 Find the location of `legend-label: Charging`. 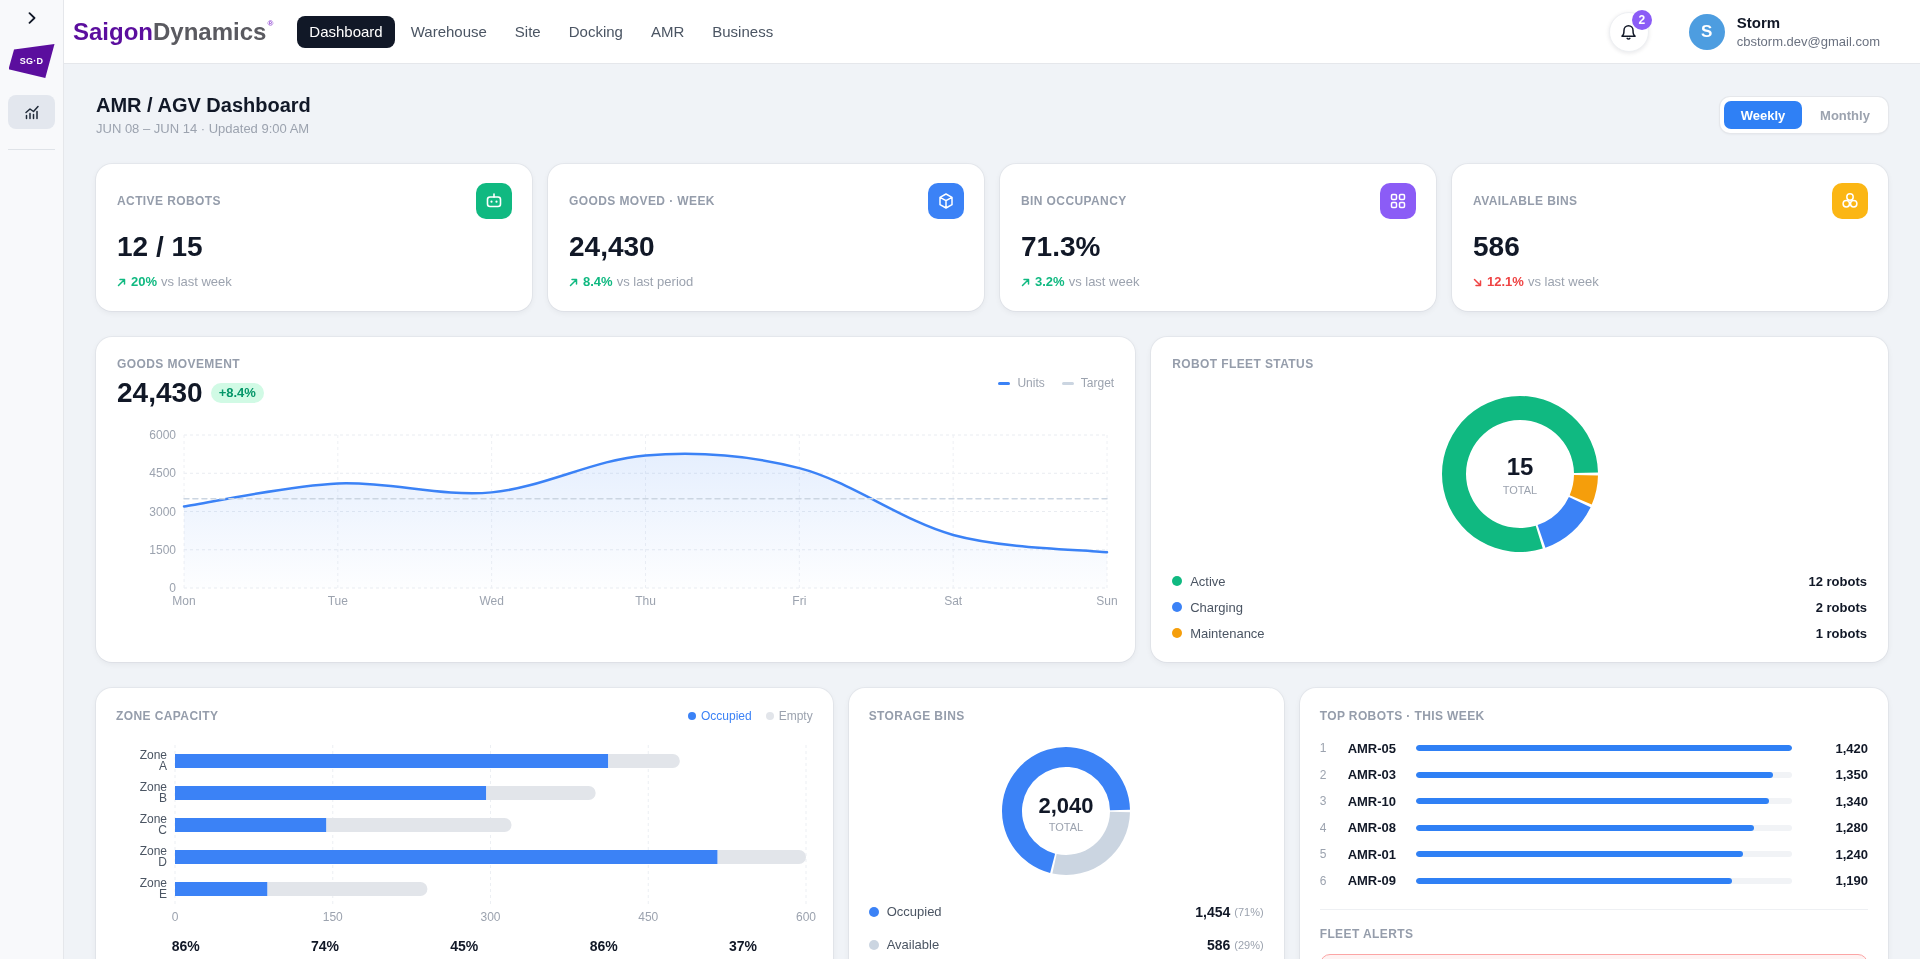

legend-label: Charging is located at coordinates (1216, 607).